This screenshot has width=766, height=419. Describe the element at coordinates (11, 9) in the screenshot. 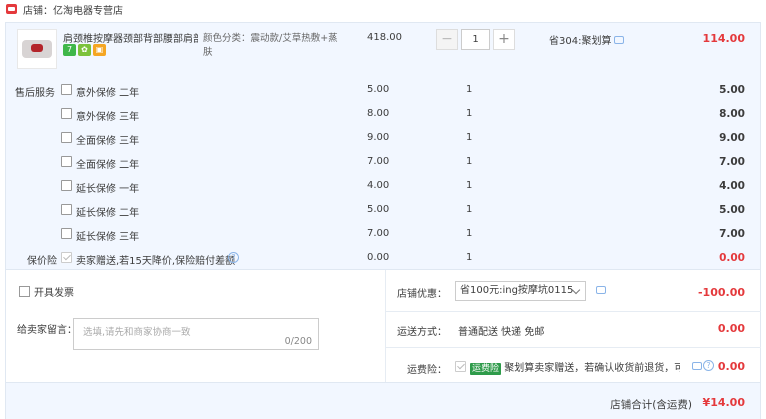

I see `shop-icon` at that location.